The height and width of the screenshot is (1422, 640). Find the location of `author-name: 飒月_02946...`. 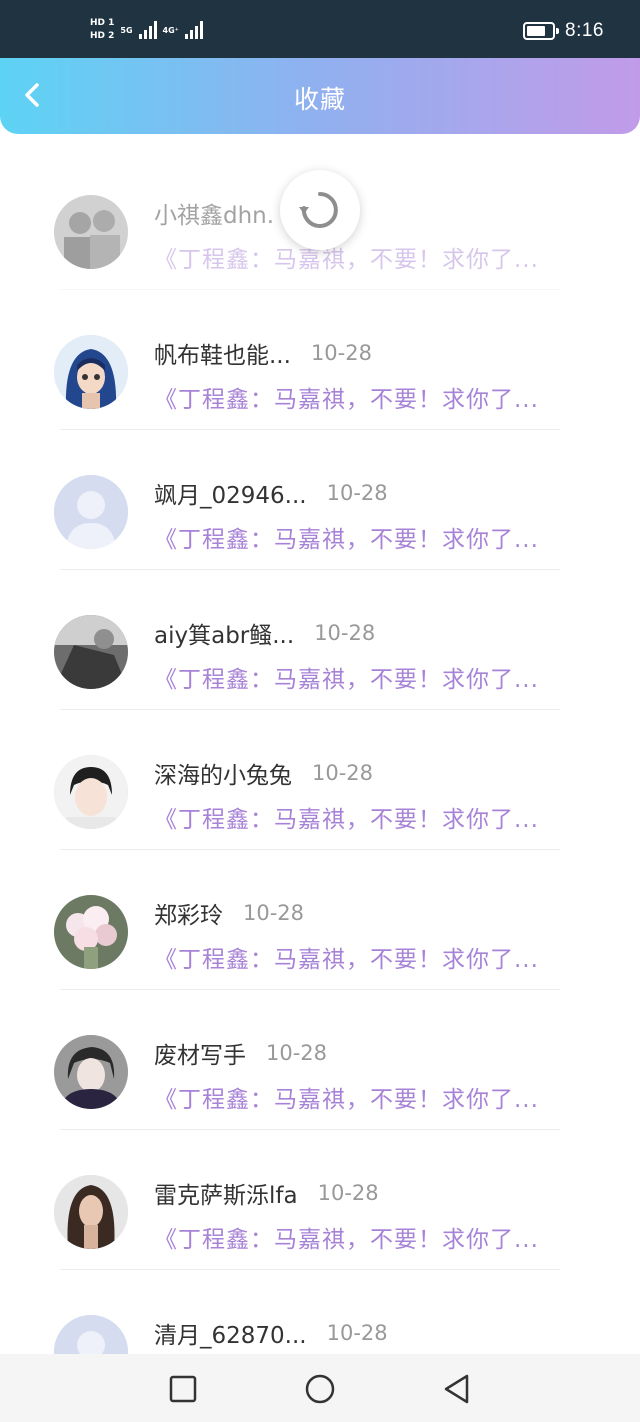

author-name: 飒月_02946... is located at coordinates (230, 496).